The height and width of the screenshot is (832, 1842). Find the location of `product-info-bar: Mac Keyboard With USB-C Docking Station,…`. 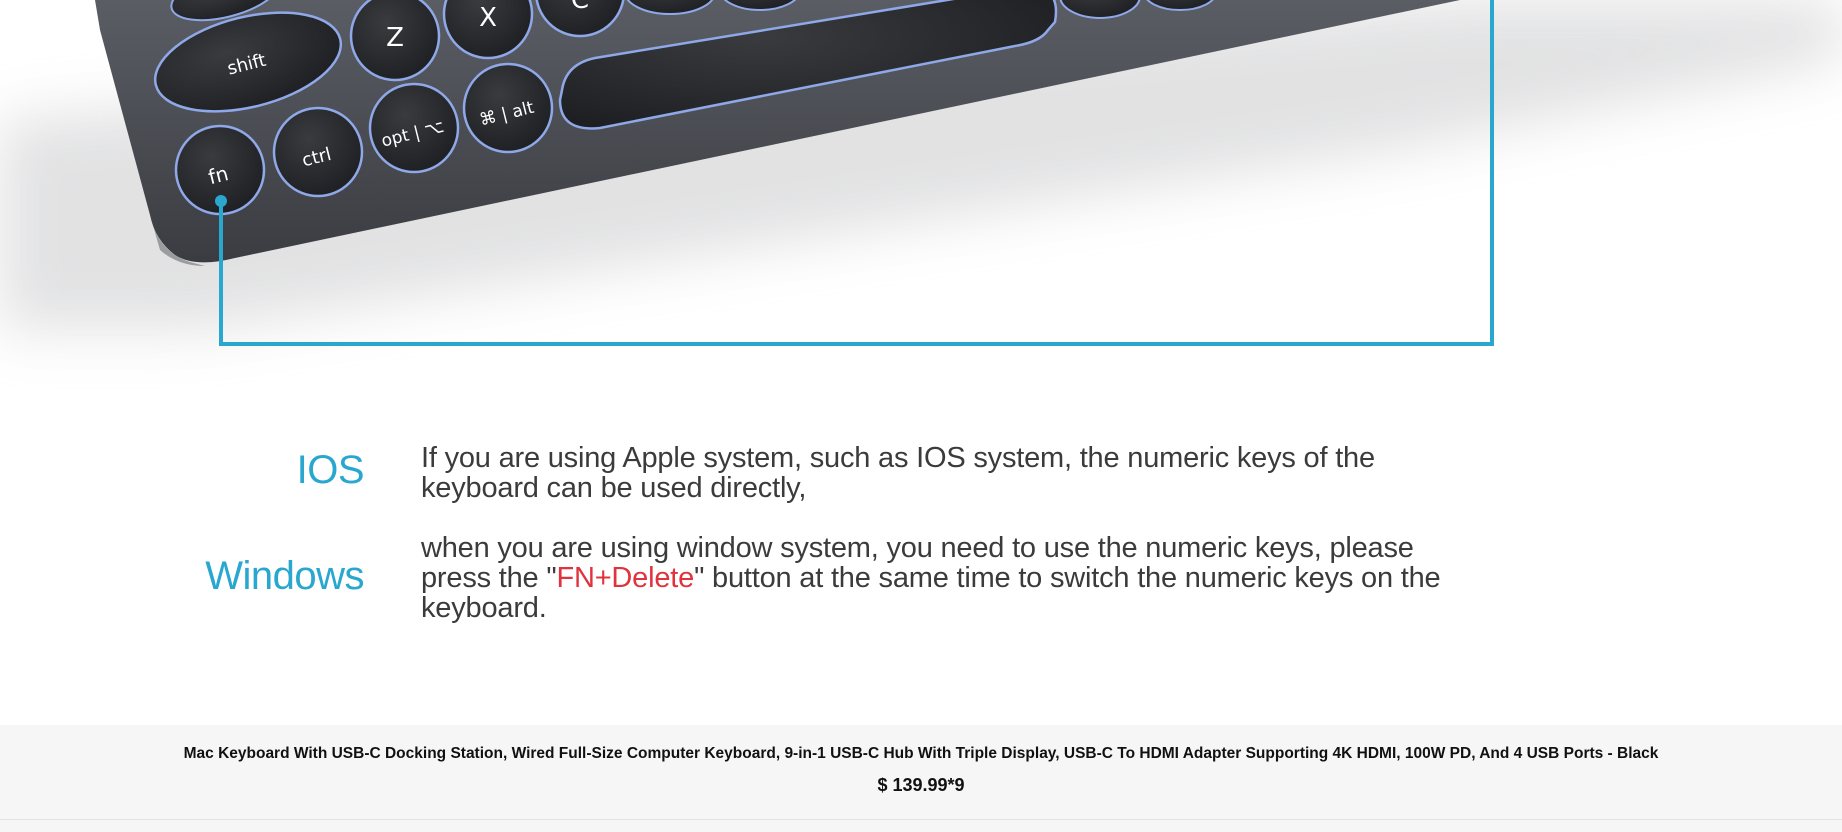

product-info-bar: Mac Keyboard With USB-C Docking Station,… is located at coordinates (921, 772).